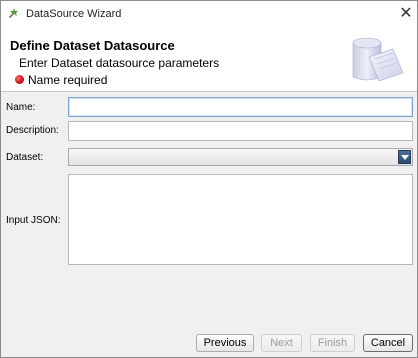  Describe the element at coordinates (378, 59) in the screenshot. I see `datasource-cylinder-icon` at that location.